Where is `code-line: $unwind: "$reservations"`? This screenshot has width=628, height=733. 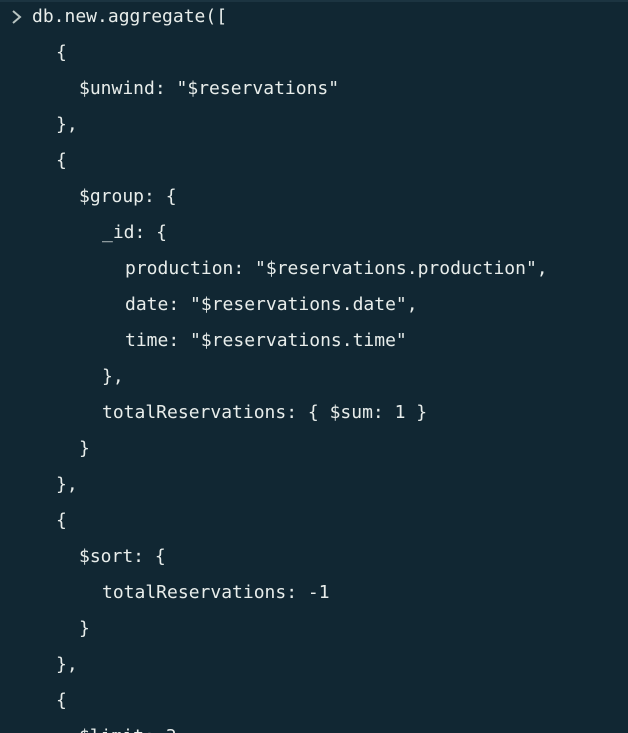 code-line: $unwind: "$reservations" is located at coordinates (209, 88).